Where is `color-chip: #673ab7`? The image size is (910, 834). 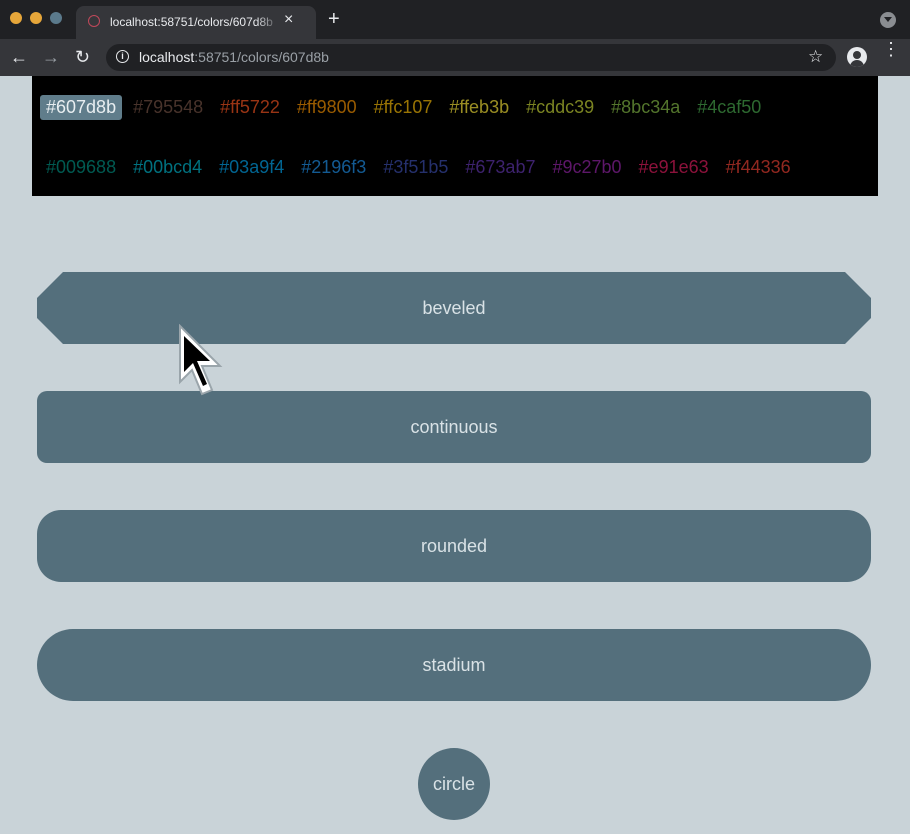
color-chip: #673ab7 is located at coordinates (500, 167).